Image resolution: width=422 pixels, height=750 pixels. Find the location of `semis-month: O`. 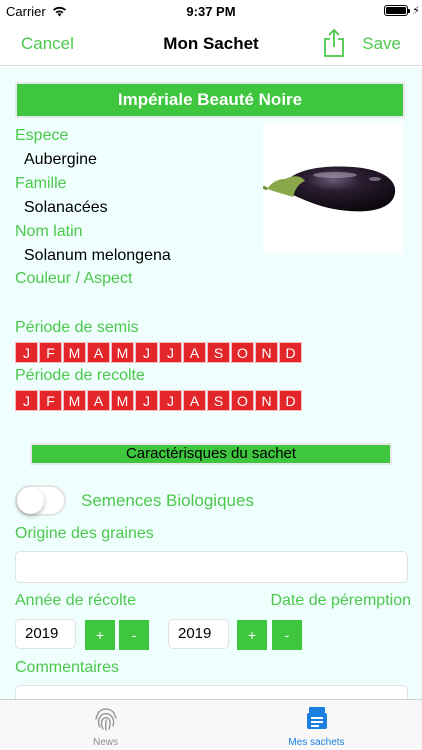

semis-month: O is located at coordinates (242, 352).